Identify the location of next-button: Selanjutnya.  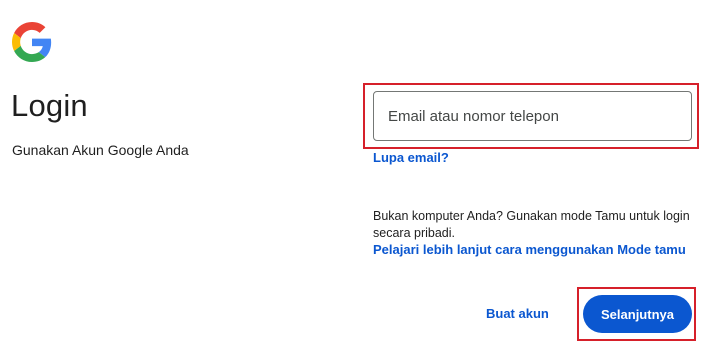
(637, 314).